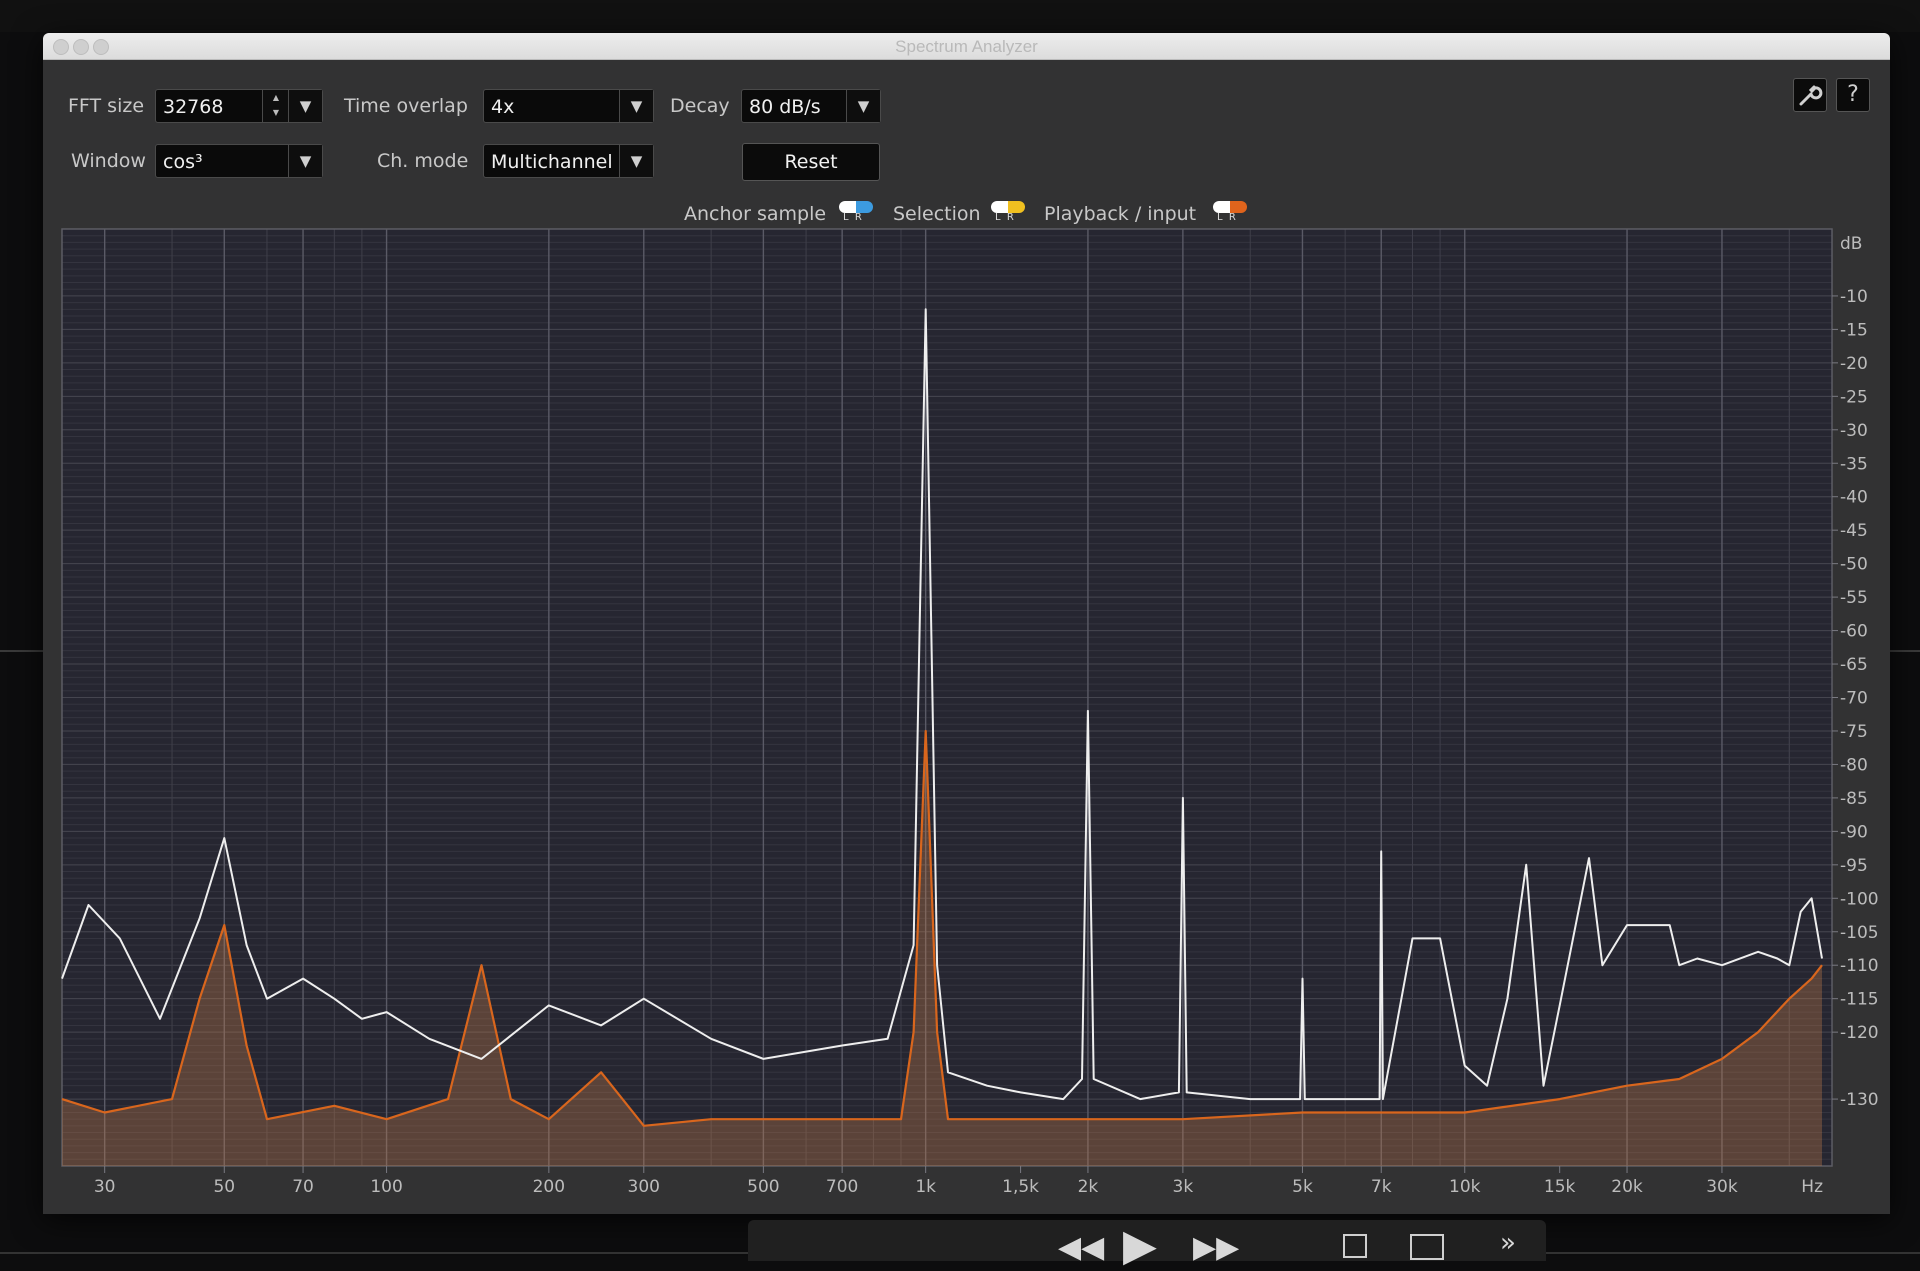 Image resolution: width=1920 pixels, height=1271 pixels. Describe the element at coordinates (1854, 531) in the screenshot. I see `y-tick-label: -45` at that location.